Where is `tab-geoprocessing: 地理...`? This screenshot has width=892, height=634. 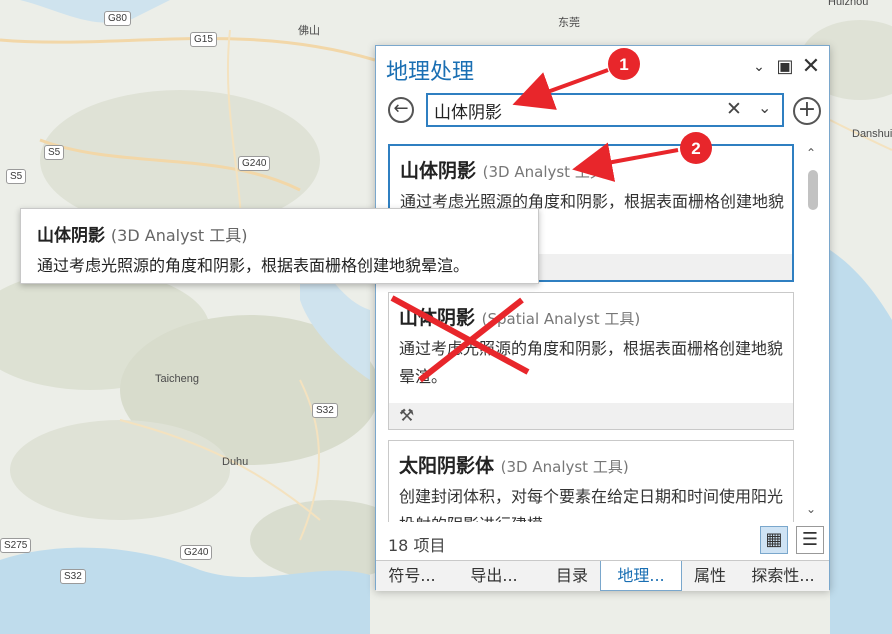
tab-geoprocessing: 地理... is located at coordinates (641, 576).